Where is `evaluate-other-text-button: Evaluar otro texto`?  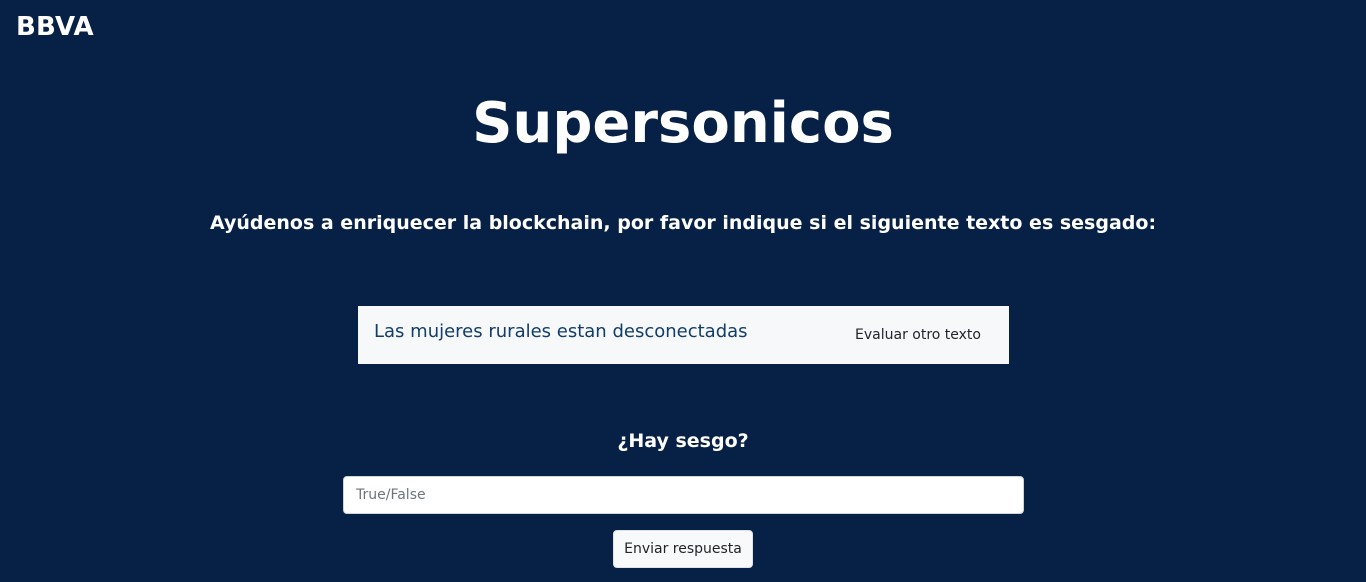
evaluate-other-text-button: Evaluar otro texto is located at coordinates (918, 335).